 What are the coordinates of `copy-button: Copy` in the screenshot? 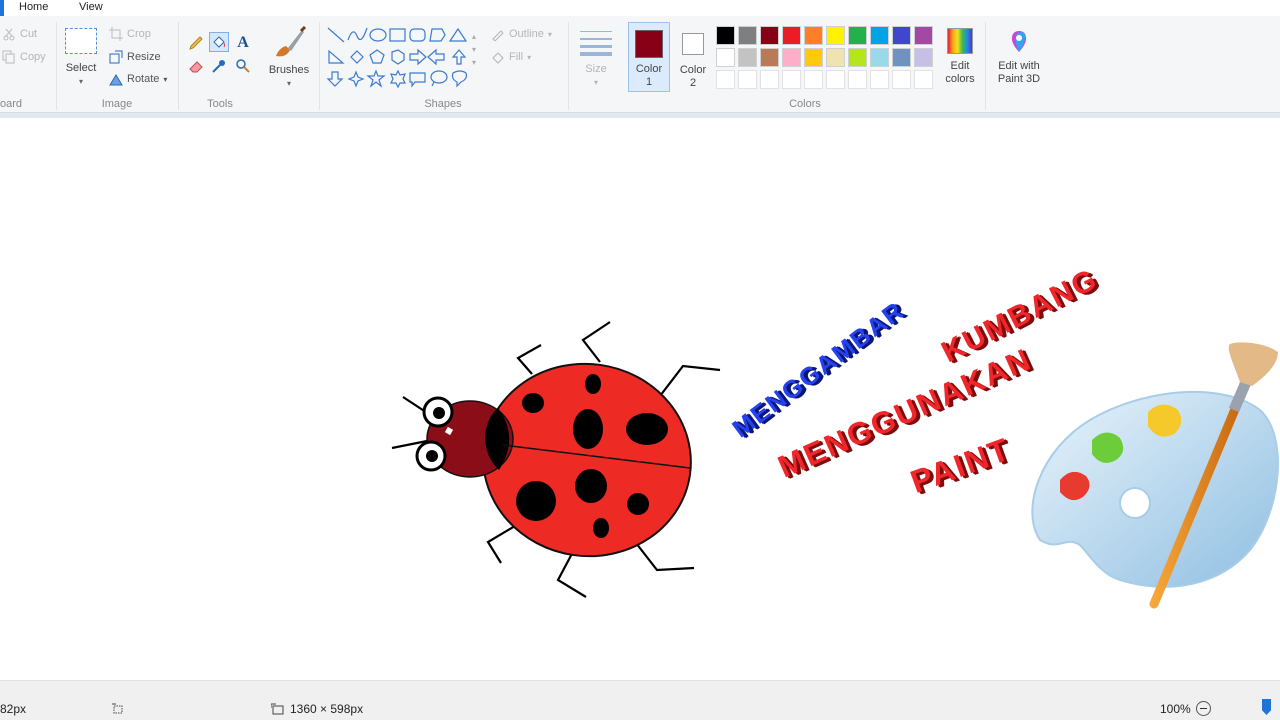 It's located at (24, 57).